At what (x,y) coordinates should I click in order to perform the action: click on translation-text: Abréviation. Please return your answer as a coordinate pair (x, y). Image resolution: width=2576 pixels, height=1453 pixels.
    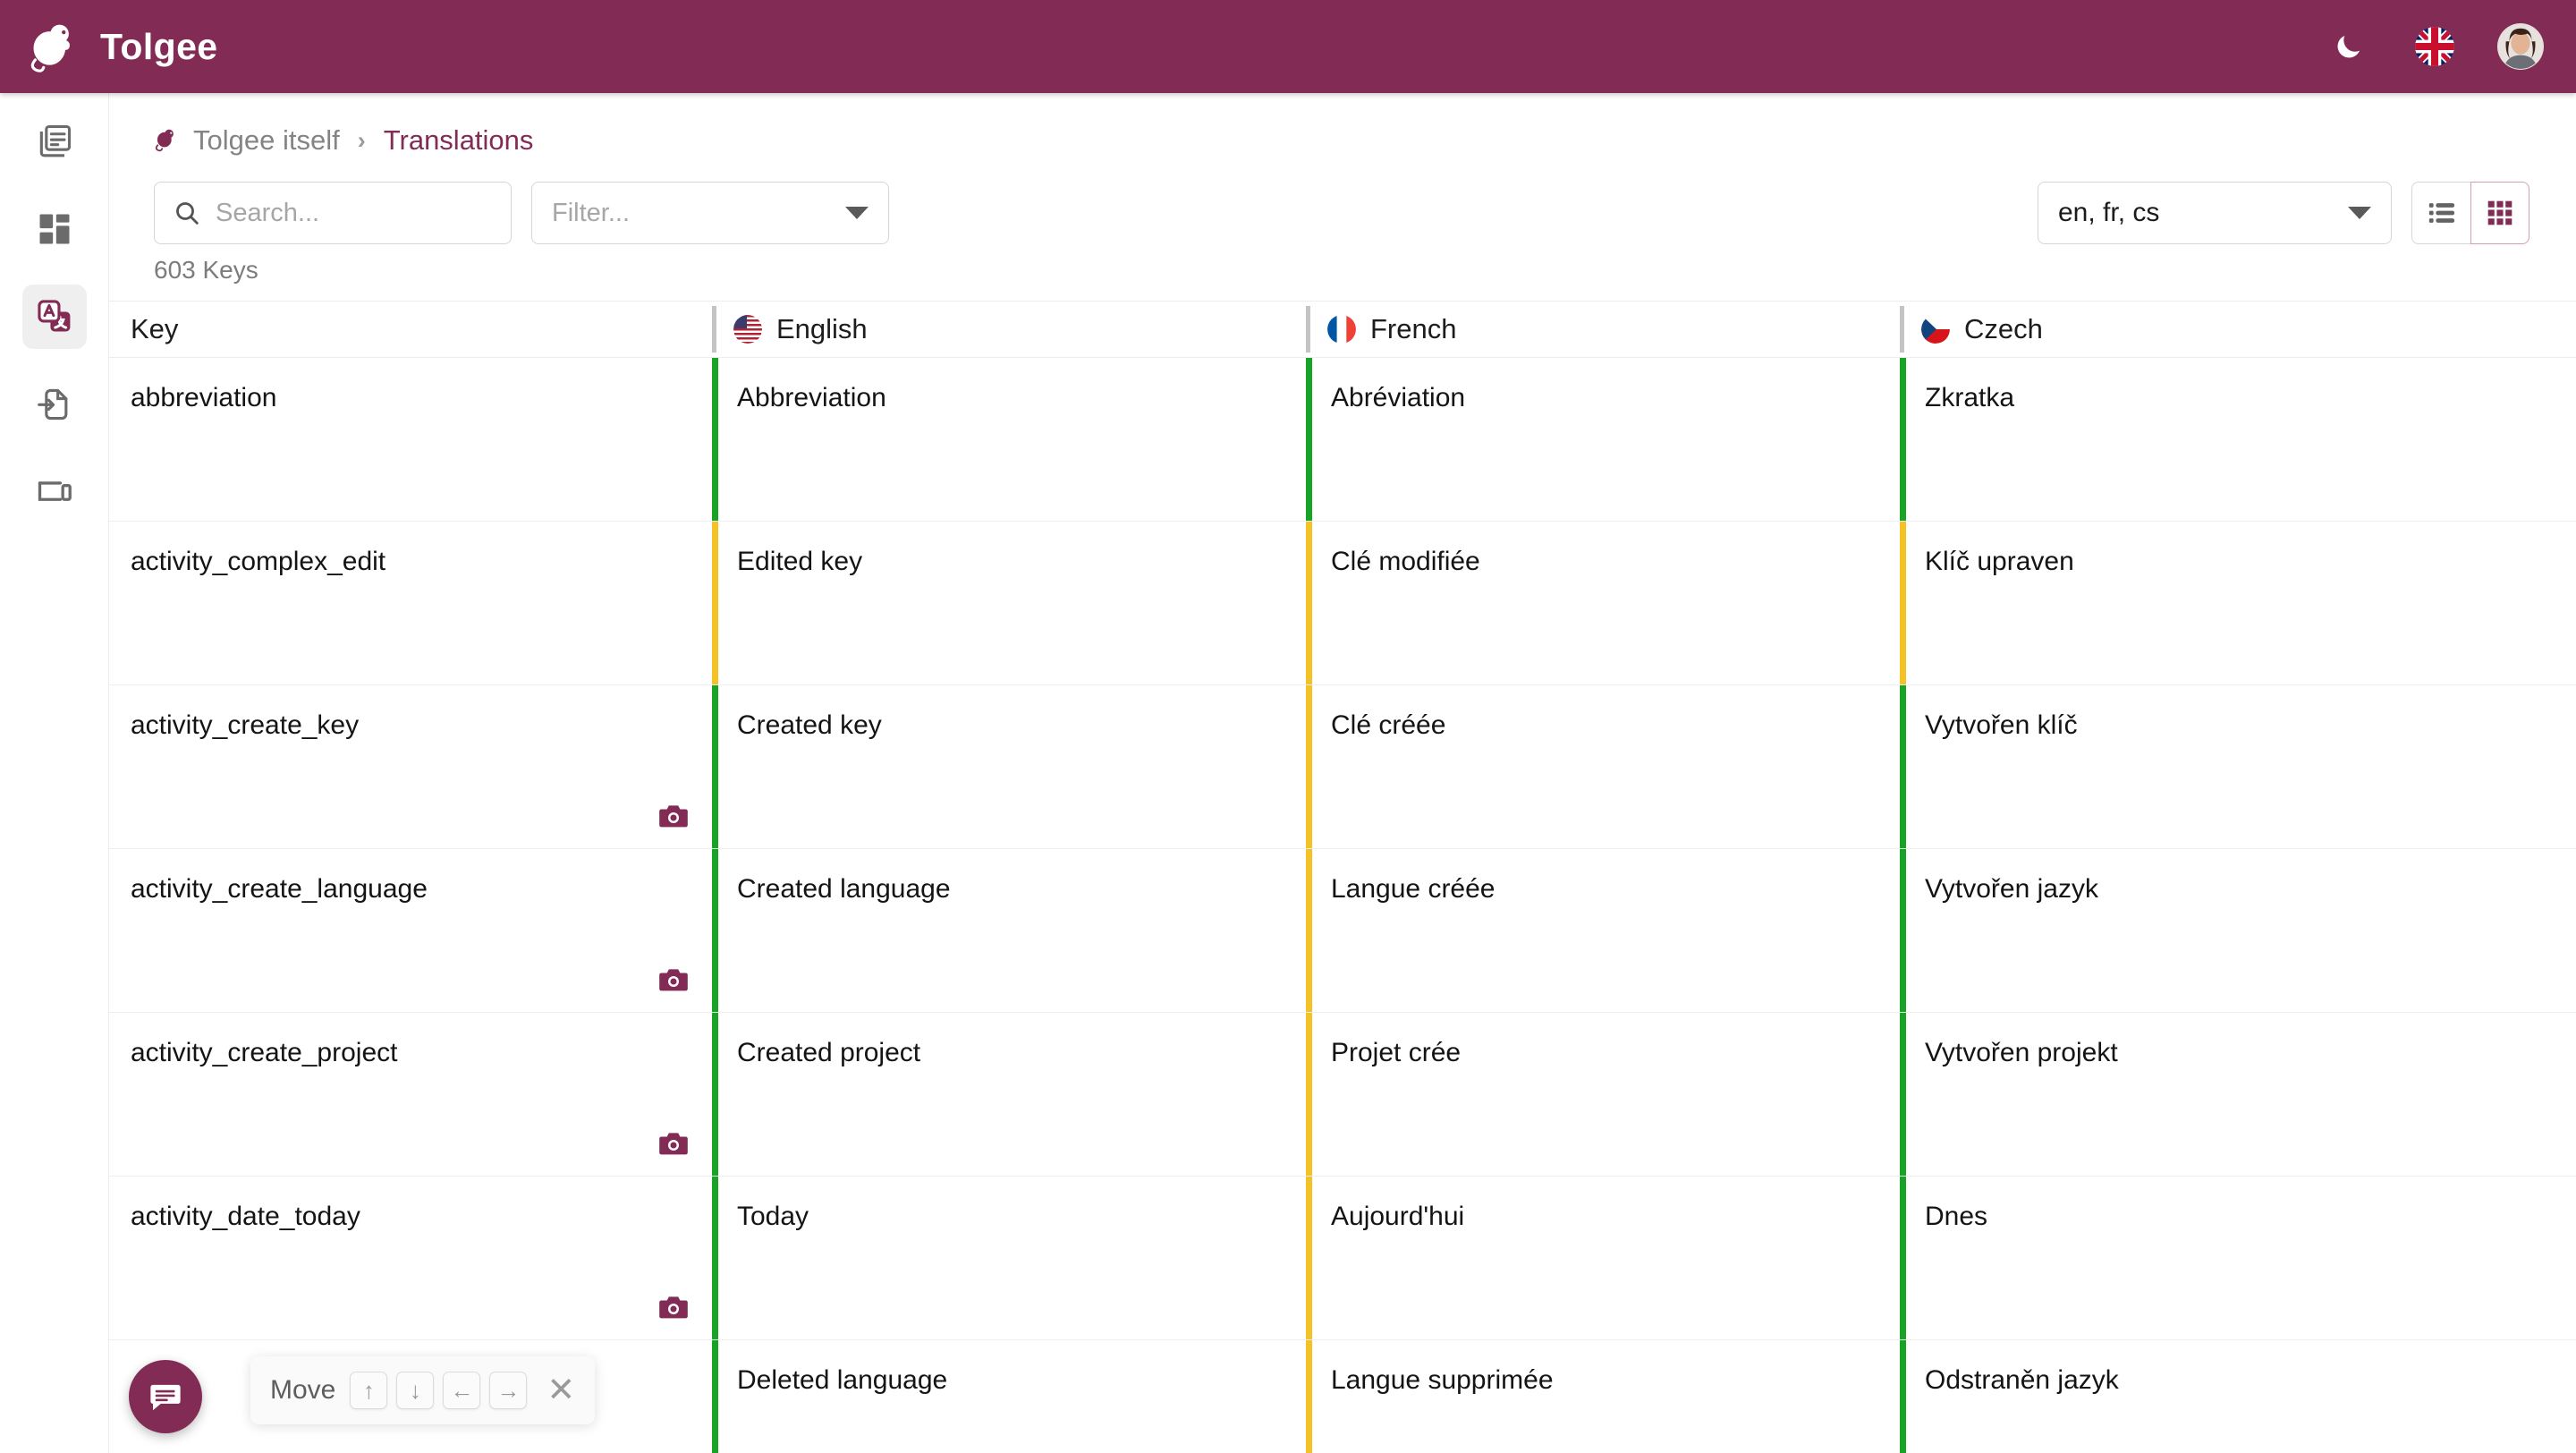
    Looking at the image, I should click on (1398, 397).